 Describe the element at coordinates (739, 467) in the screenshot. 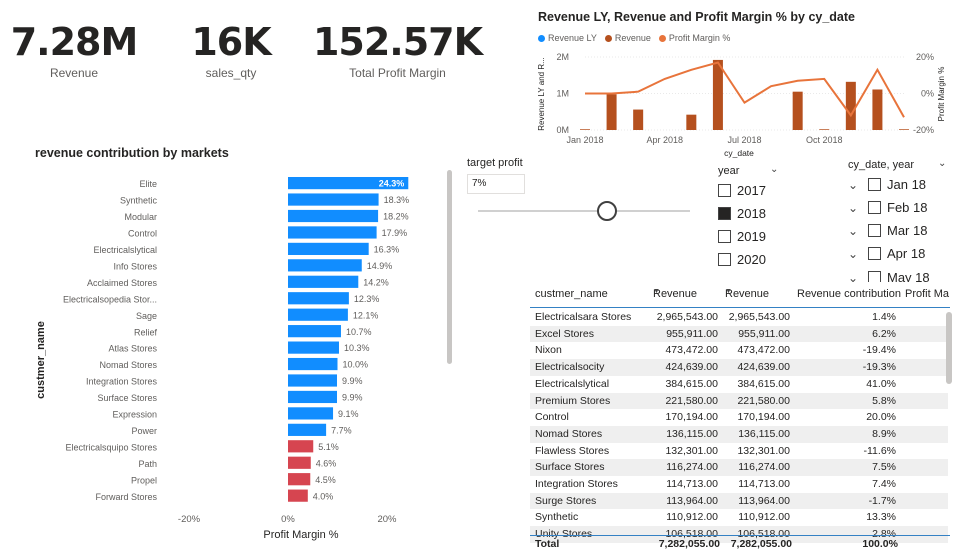

I see `table-row: Surface Stores 116,274.00 116,274.00 7.5%` at that location.